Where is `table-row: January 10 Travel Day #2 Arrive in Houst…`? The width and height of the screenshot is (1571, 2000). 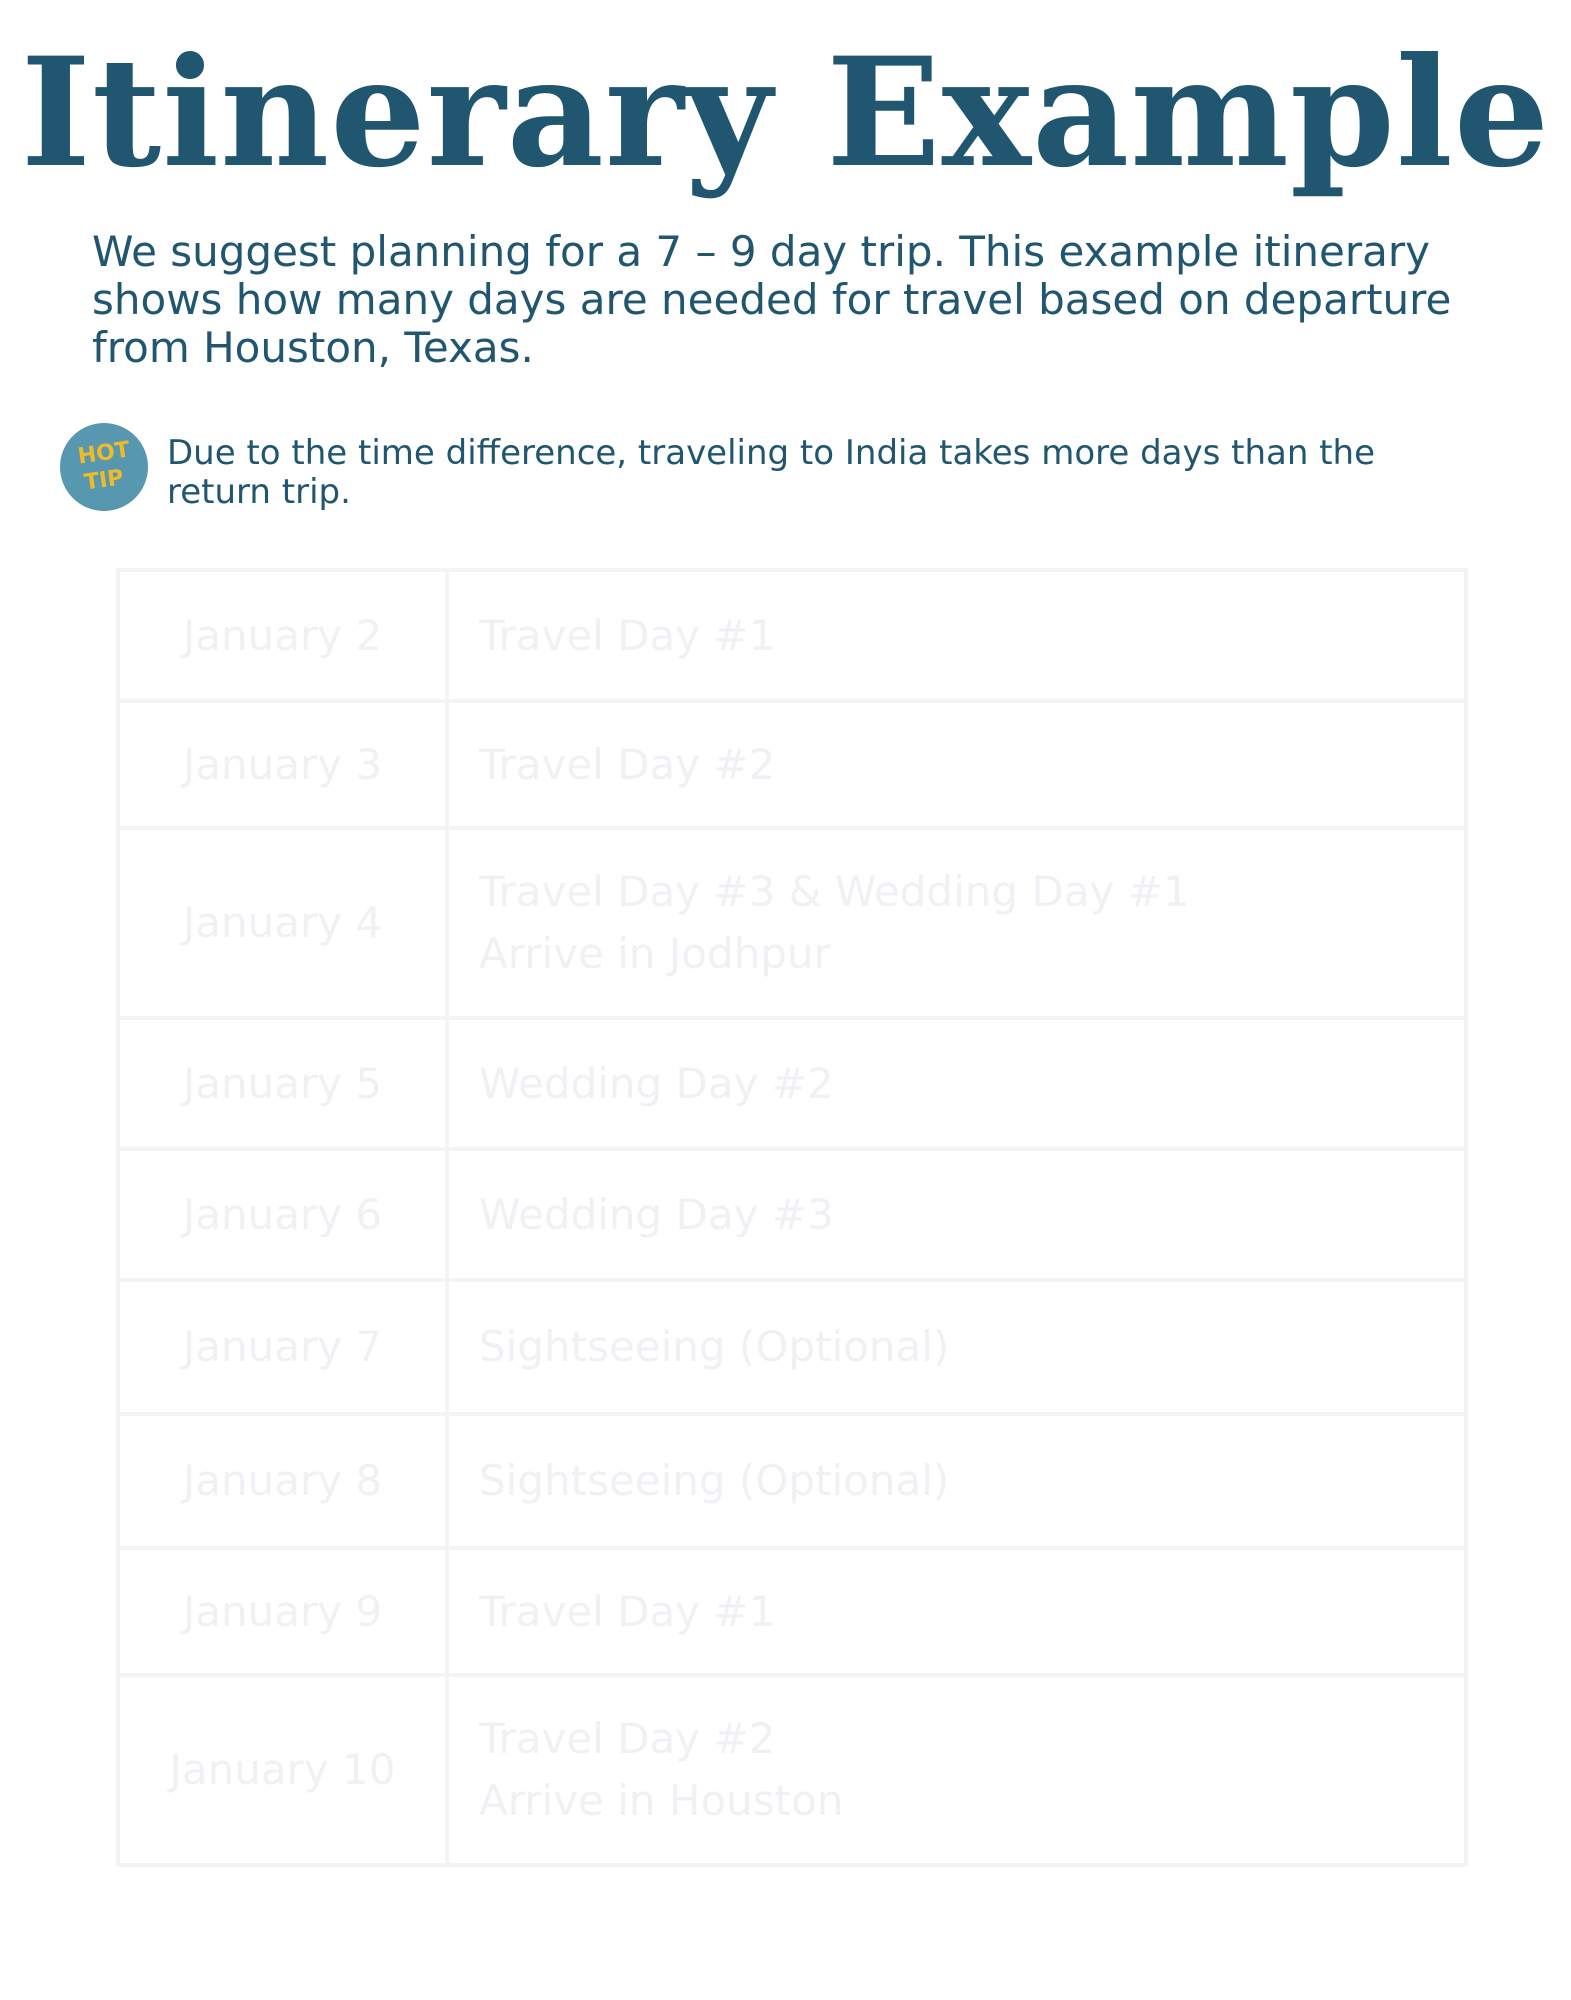
table-row: January 10 Travel Day #2 Arrive in Houst… is located at coordinates (792, 1770).